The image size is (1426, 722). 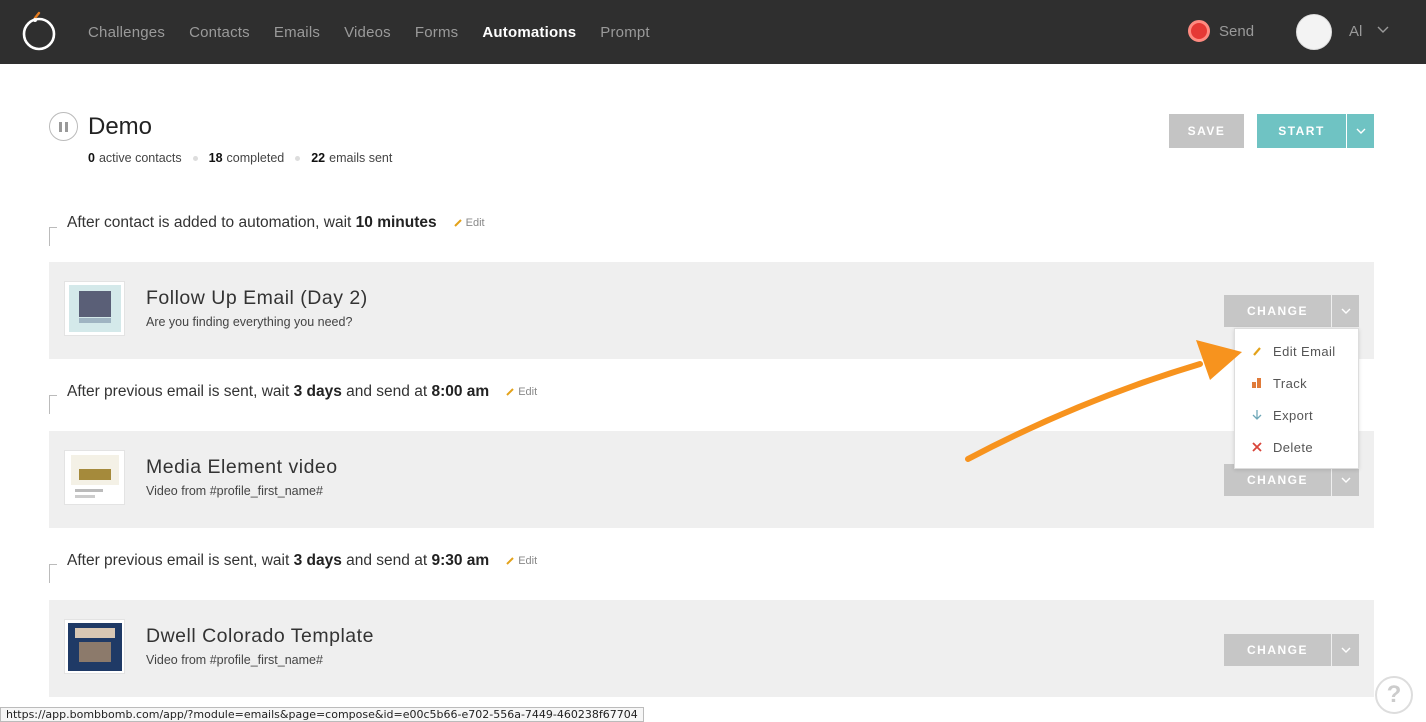 What do you see at coordinates (91, 158) in the screenshot?
I see `stat-active-value: 0` at bounding box center [91, 158].